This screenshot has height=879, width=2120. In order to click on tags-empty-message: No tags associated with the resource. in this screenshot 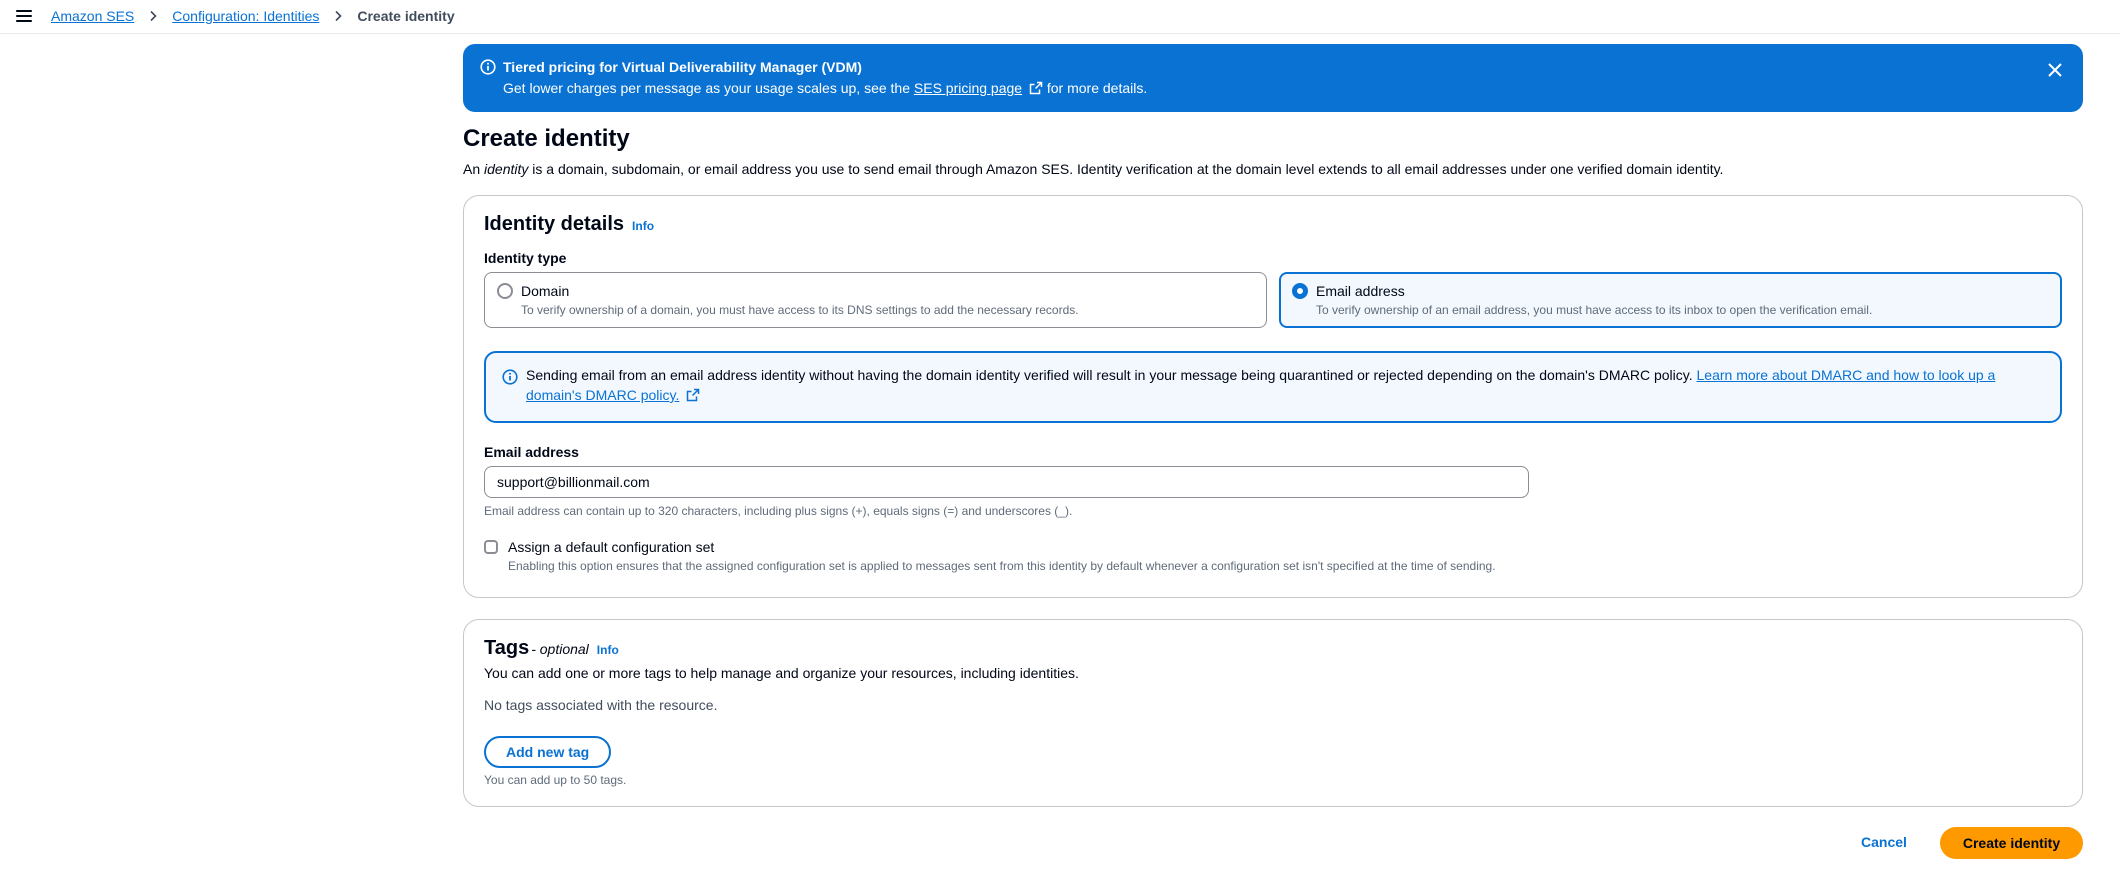, I will do `click(601, 705)`.